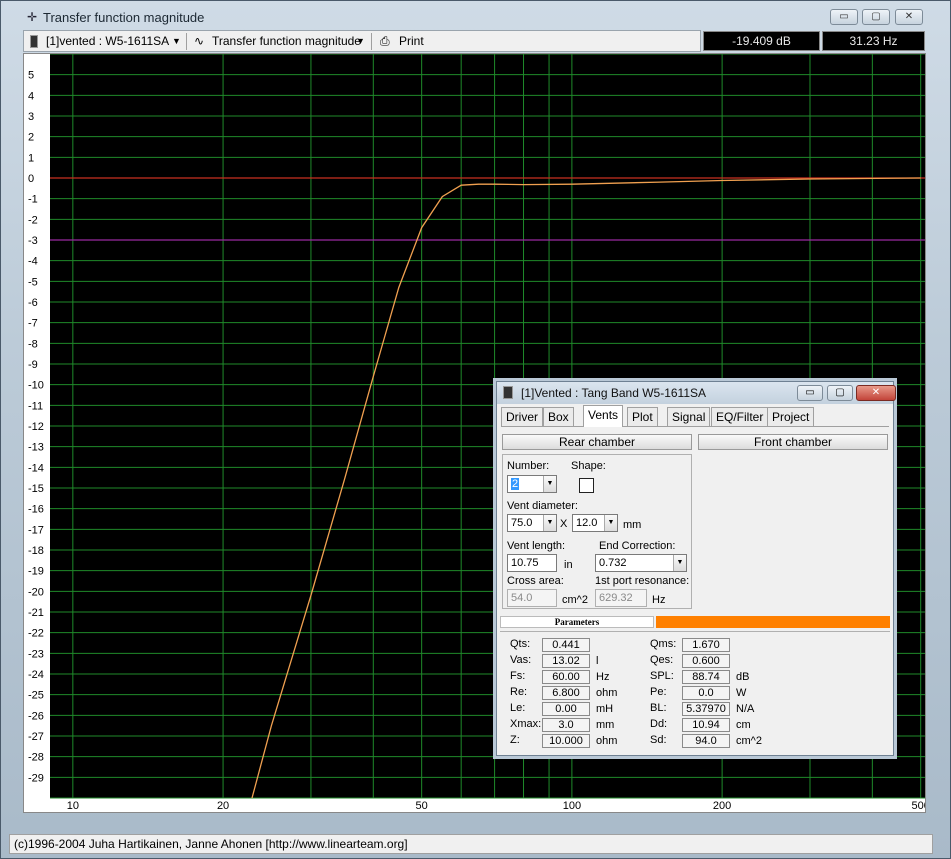  I want to click on vent-second-value: 12.0, so click(587, 523).